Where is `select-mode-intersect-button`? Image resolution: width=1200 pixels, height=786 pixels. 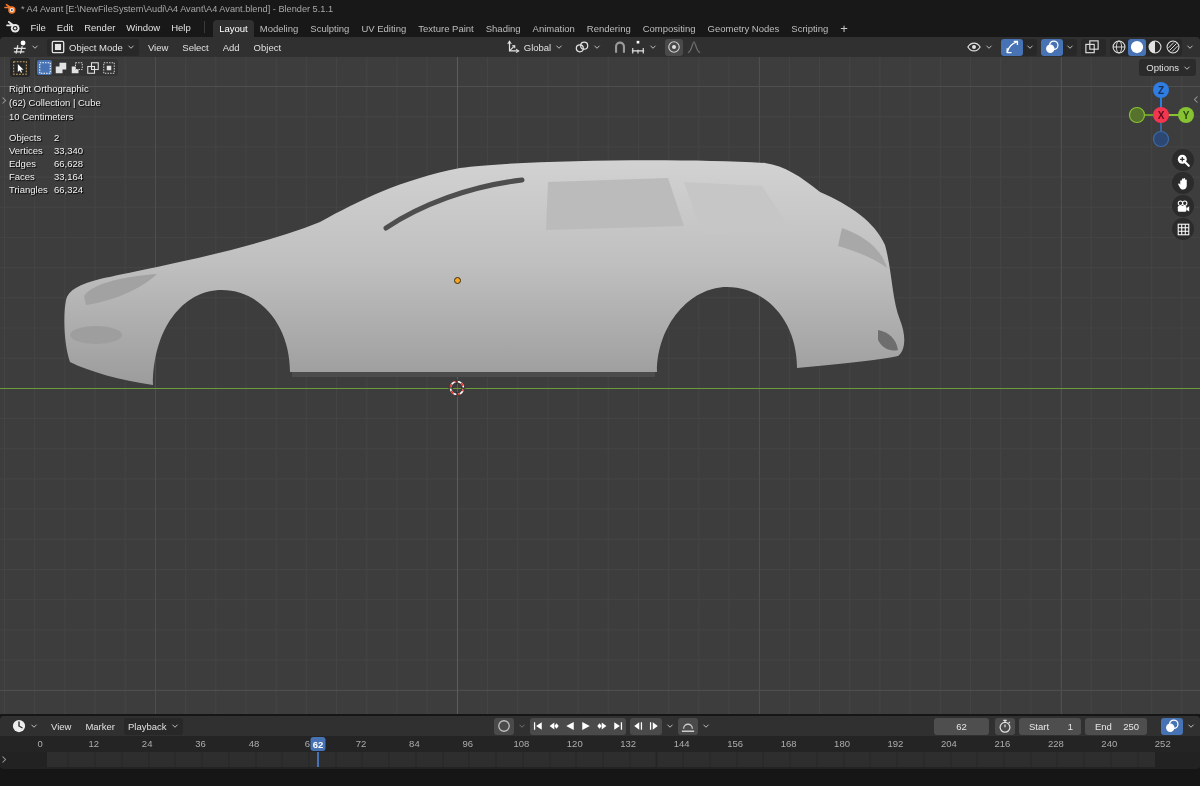 select-mode-intersect-button is located at coordinates (108, 67).